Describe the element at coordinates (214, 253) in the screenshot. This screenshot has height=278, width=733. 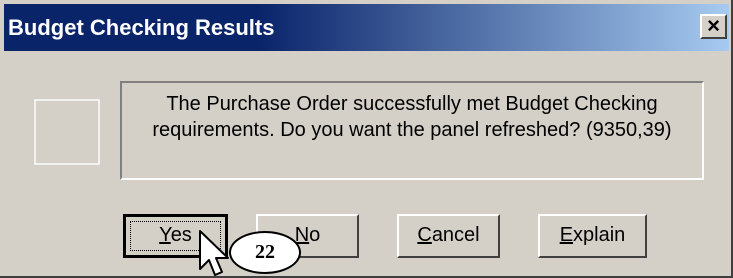
I see `mouse-pointer-icon` at that location.